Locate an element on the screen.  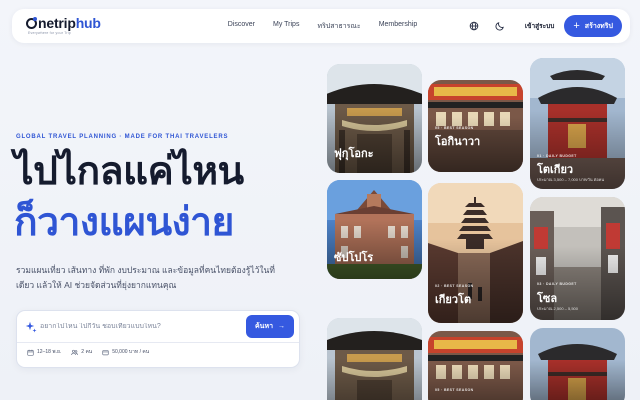
destination-card-kyoto: 02 · BEST SEASON เกียวโต is located at coordinates (475, 253).